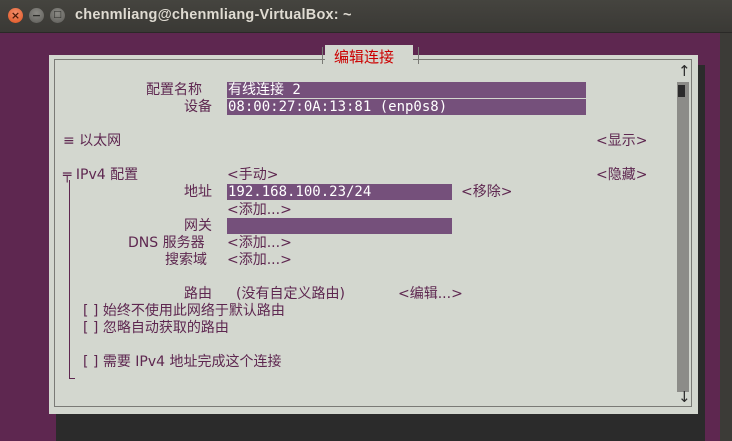 This screenshot has width=732, height=441. I want to click on scroll-up-arrow-icon: ↑, so click(684, 71).